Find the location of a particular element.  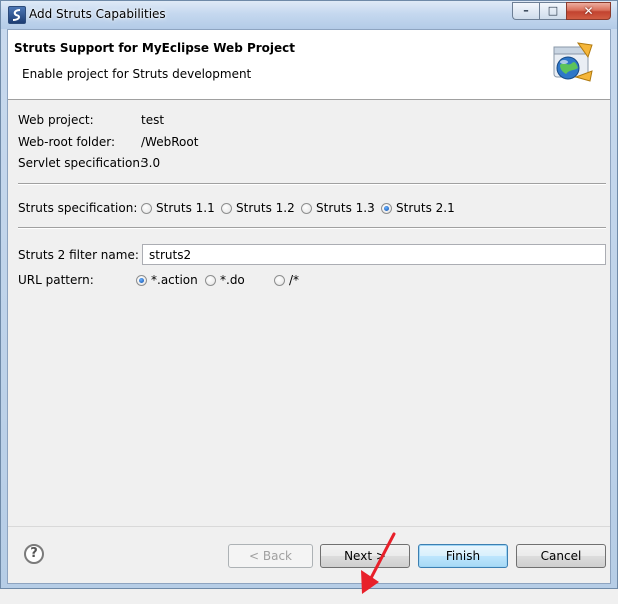

struts-spec-label: Struts specification: is located at coordinates (78, 208).